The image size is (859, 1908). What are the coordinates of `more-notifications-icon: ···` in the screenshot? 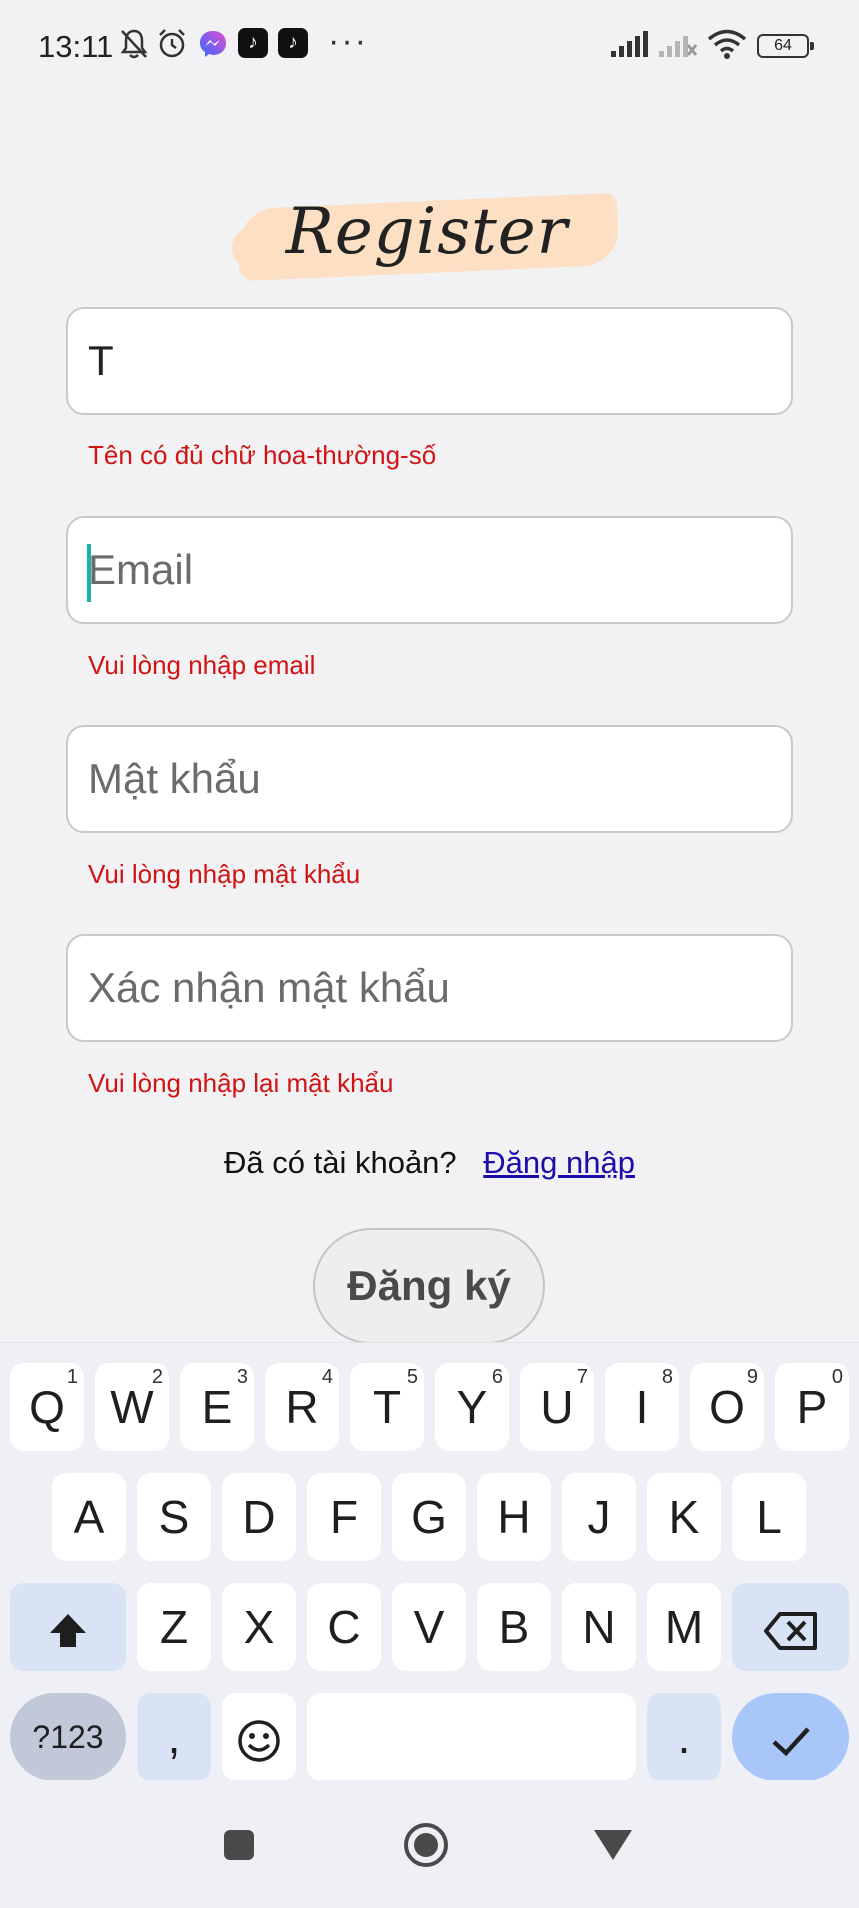 It's located at (348, 41).